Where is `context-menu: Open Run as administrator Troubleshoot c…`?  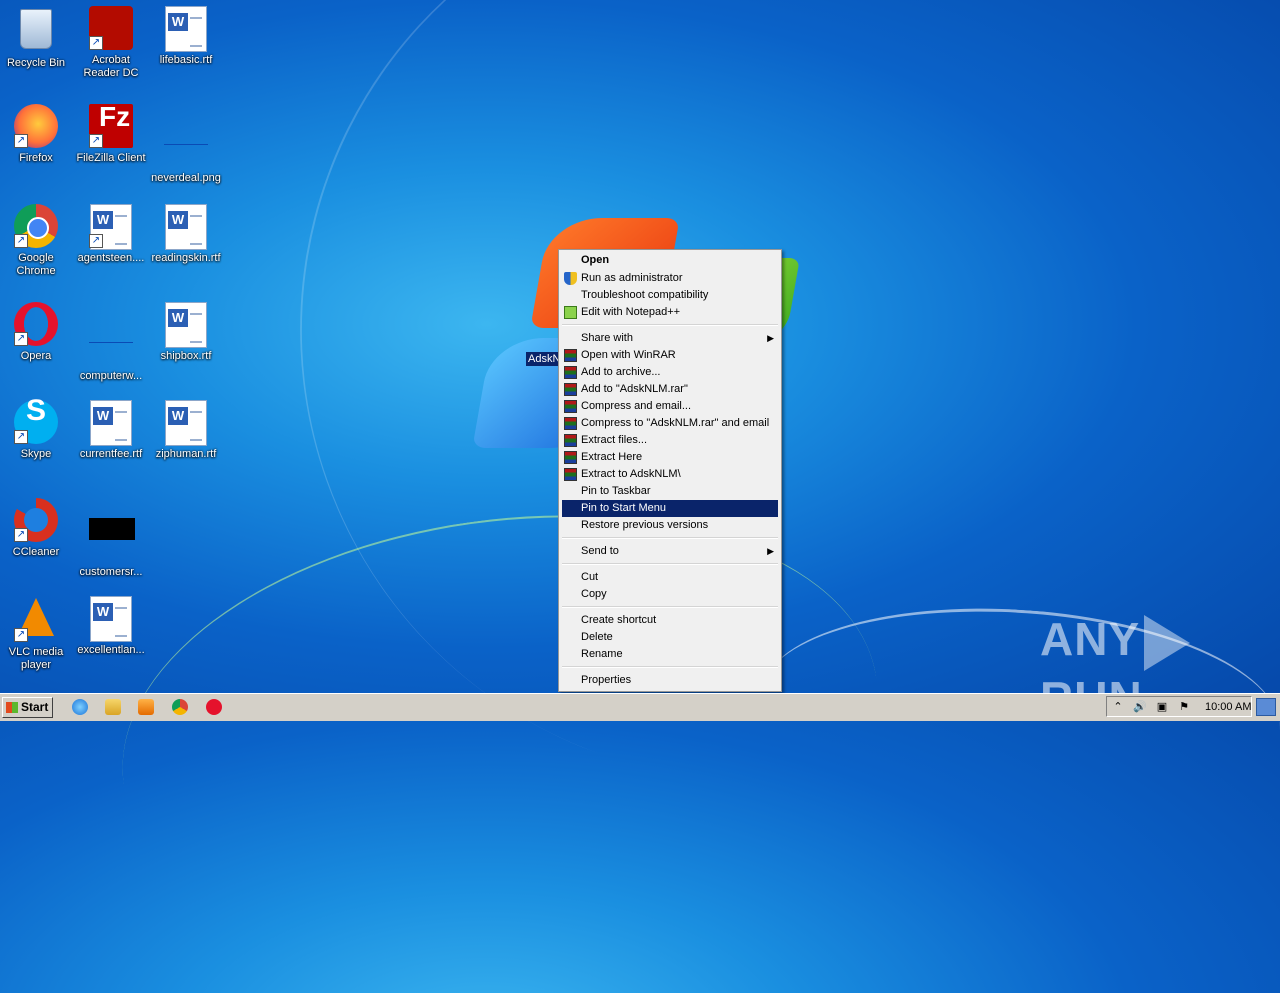 context-menu: Open Run as administrator Troubleshoot c… is located at coordinates (670, 470).